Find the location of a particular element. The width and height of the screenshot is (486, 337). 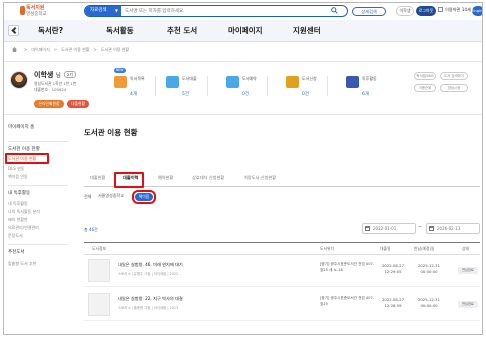

breadcrumb: > 마이페이지 > 도서관 이용 현황 > 도서관 이용 현황 is located at coordinates (70, 50).